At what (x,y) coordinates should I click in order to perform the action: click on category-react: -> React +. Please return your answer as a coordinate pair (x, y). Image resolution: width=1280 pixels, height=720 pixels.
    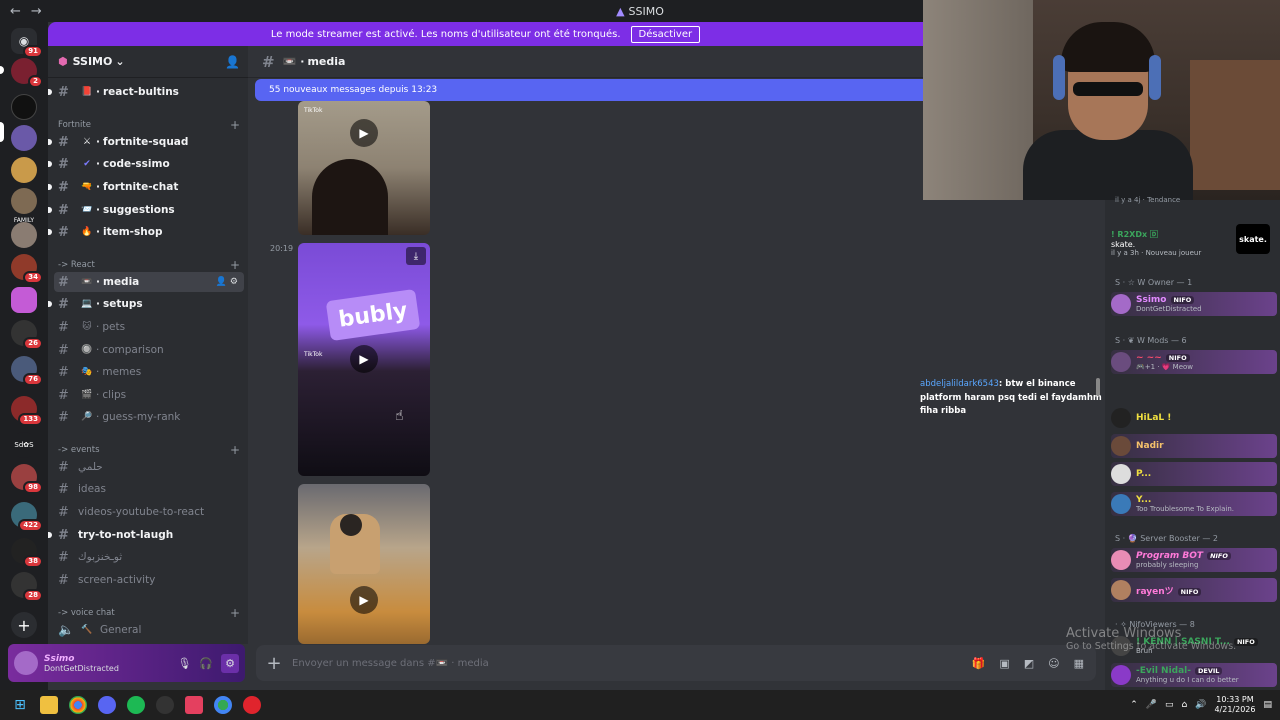
    Looking at the image, I should click on (149, 265).